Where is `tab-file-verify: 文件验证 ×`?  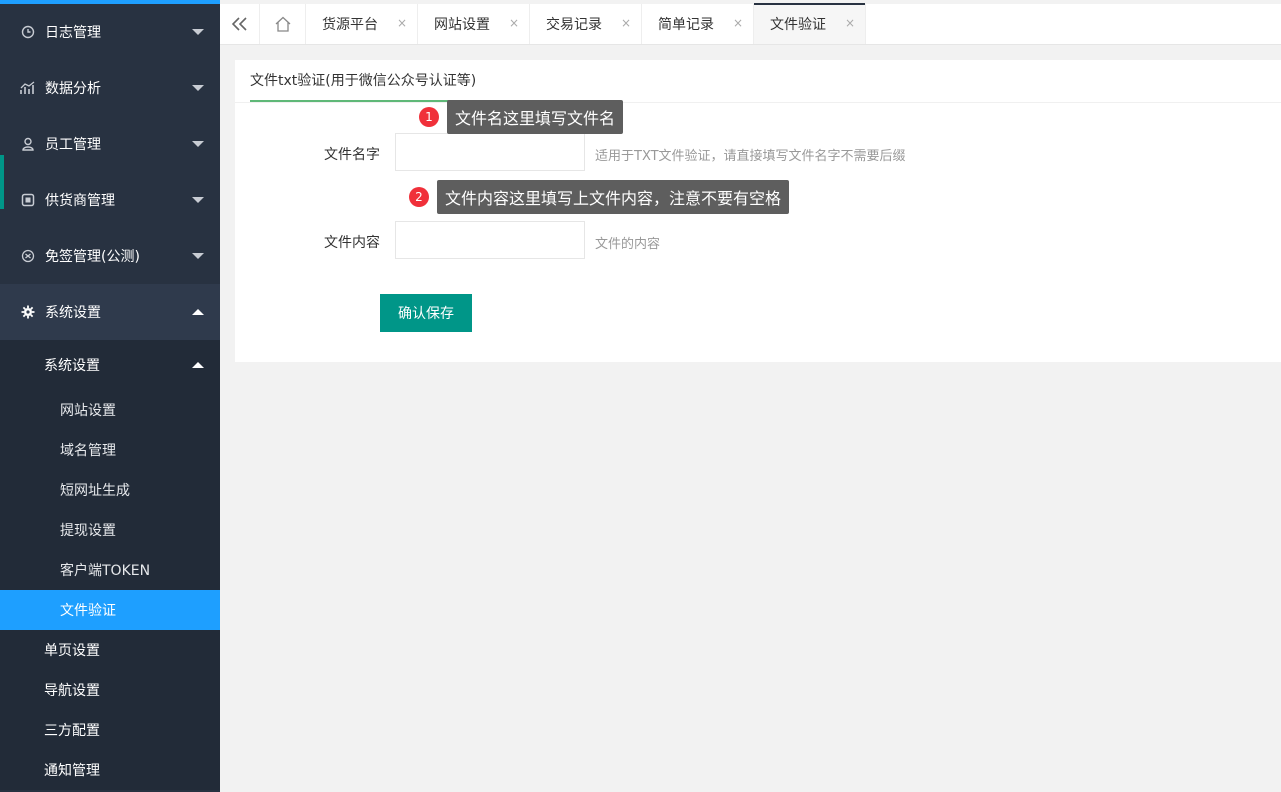
tab-file-verify: 文件验证 × is located at coordinates (810, 23).